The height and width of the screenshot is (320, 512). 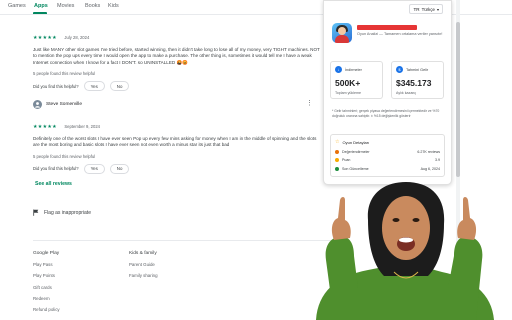 What do you see at coordinates (309, 103) in the screenshot?
I see `more-options-icon: ⋮` at bounding box center [309, 103].